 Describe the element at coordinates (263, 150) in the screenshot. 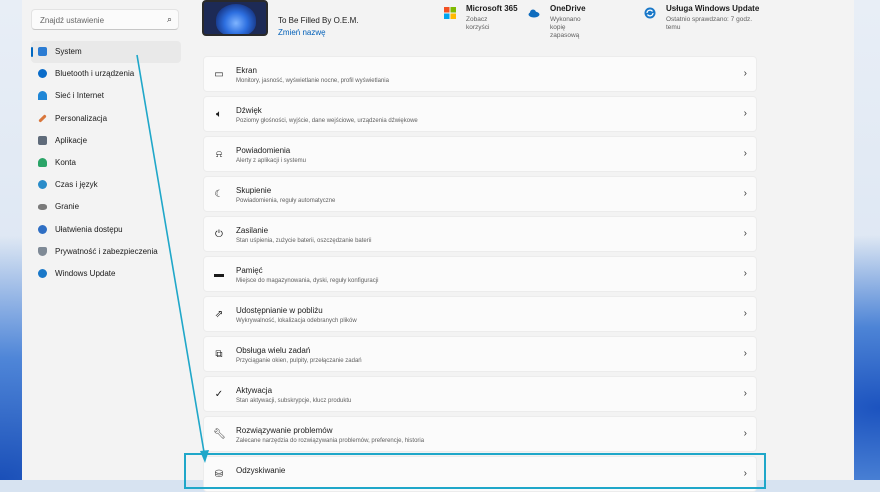

I see `card-title: Powiadomienia` at that location.